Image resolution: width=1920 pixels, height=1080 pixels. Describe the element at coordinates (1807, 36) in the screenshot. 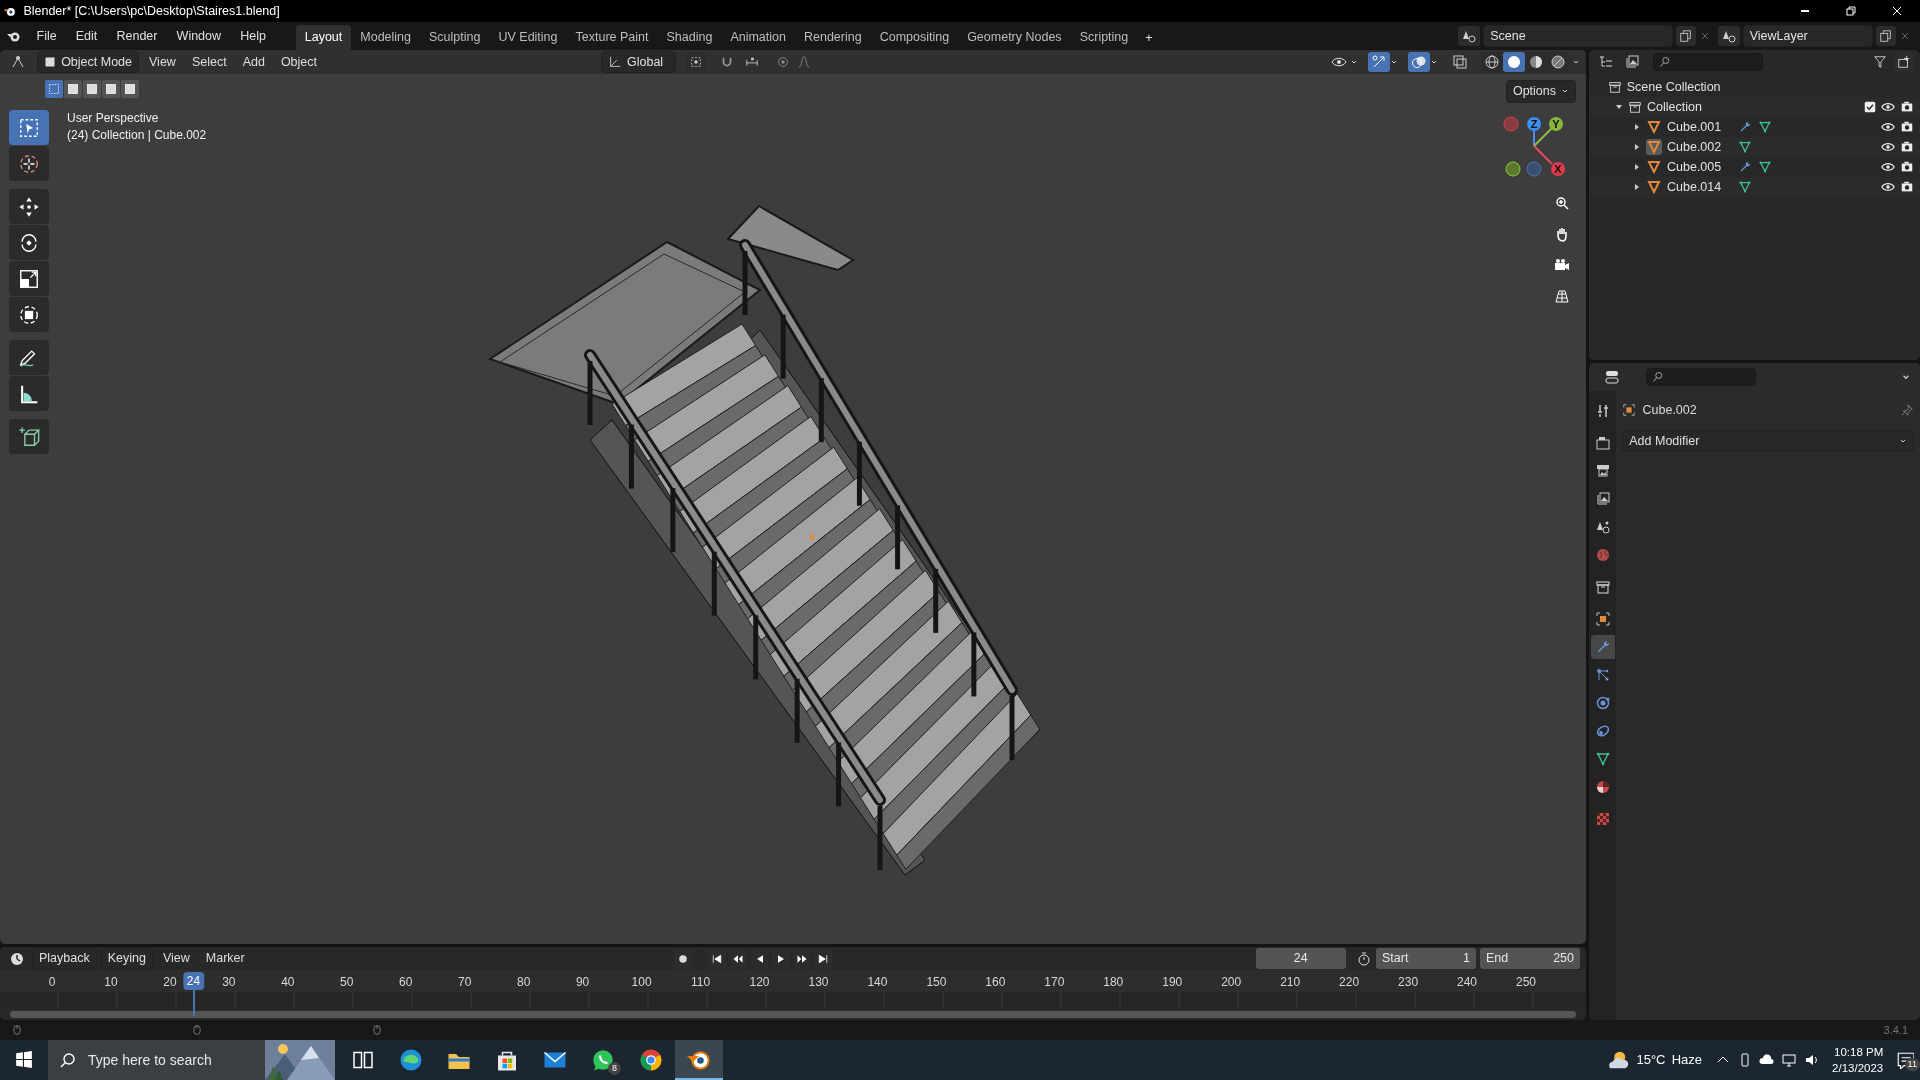

I see `name-field: ViewLayer` at that location.